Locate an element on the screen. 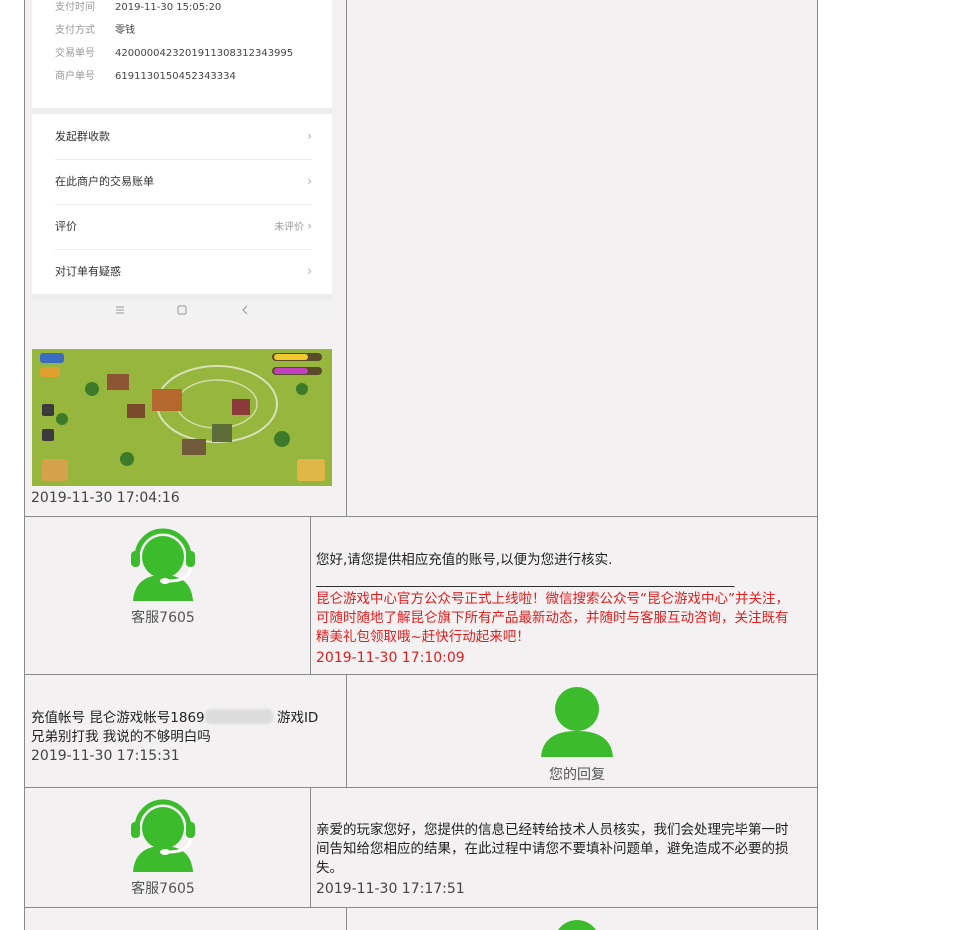  menu-item-rate: 评价 未评价 › is located at coordinates (183, 227).